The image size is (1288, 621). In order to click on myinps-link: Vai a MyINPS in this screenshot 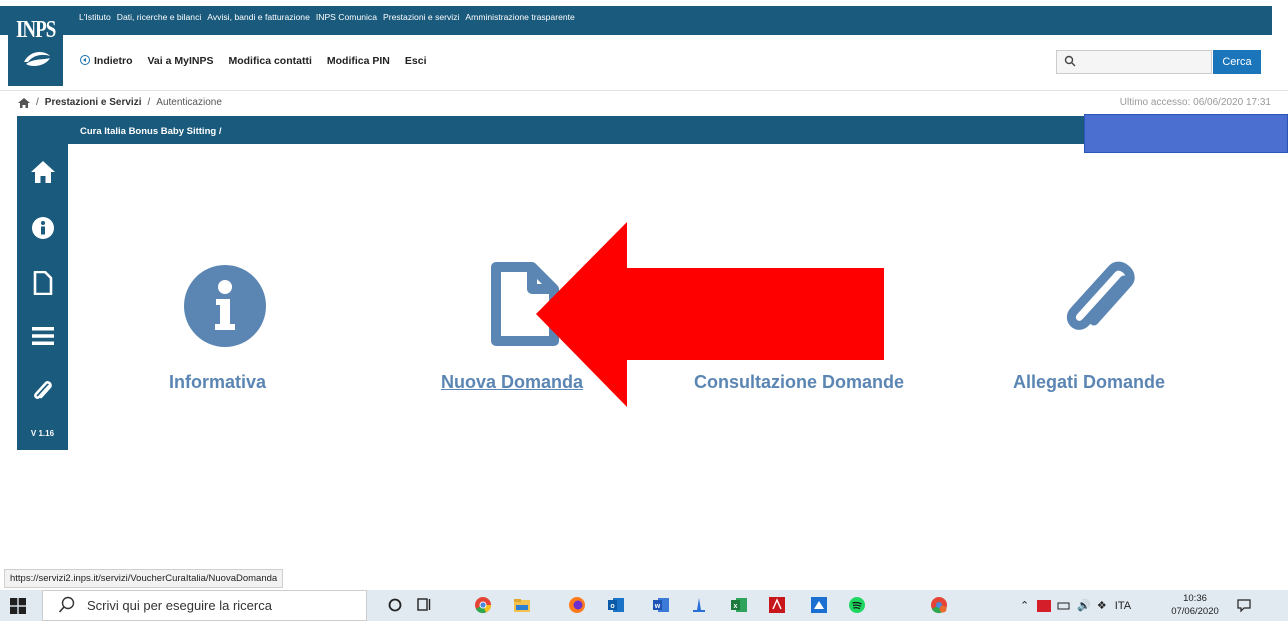, I will do `click(181, 61)`.